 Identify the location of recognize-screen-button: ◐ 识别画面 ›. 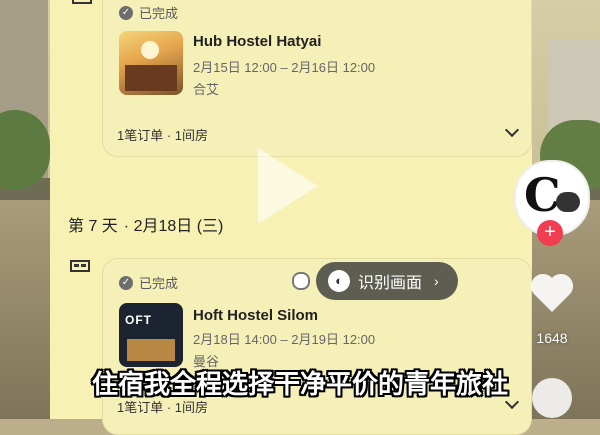
(387, 281).